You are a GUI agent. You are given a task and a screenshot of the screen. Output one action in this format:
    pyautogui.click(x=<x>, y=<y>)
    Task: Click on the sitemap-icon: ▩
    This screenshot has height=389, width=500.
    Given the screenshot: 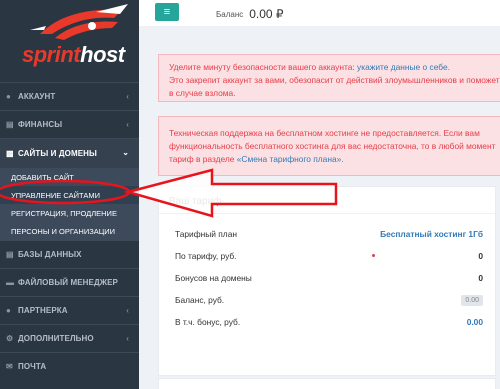 What is the action you would take?
    pyautogui.click(x=10, y=153)
    